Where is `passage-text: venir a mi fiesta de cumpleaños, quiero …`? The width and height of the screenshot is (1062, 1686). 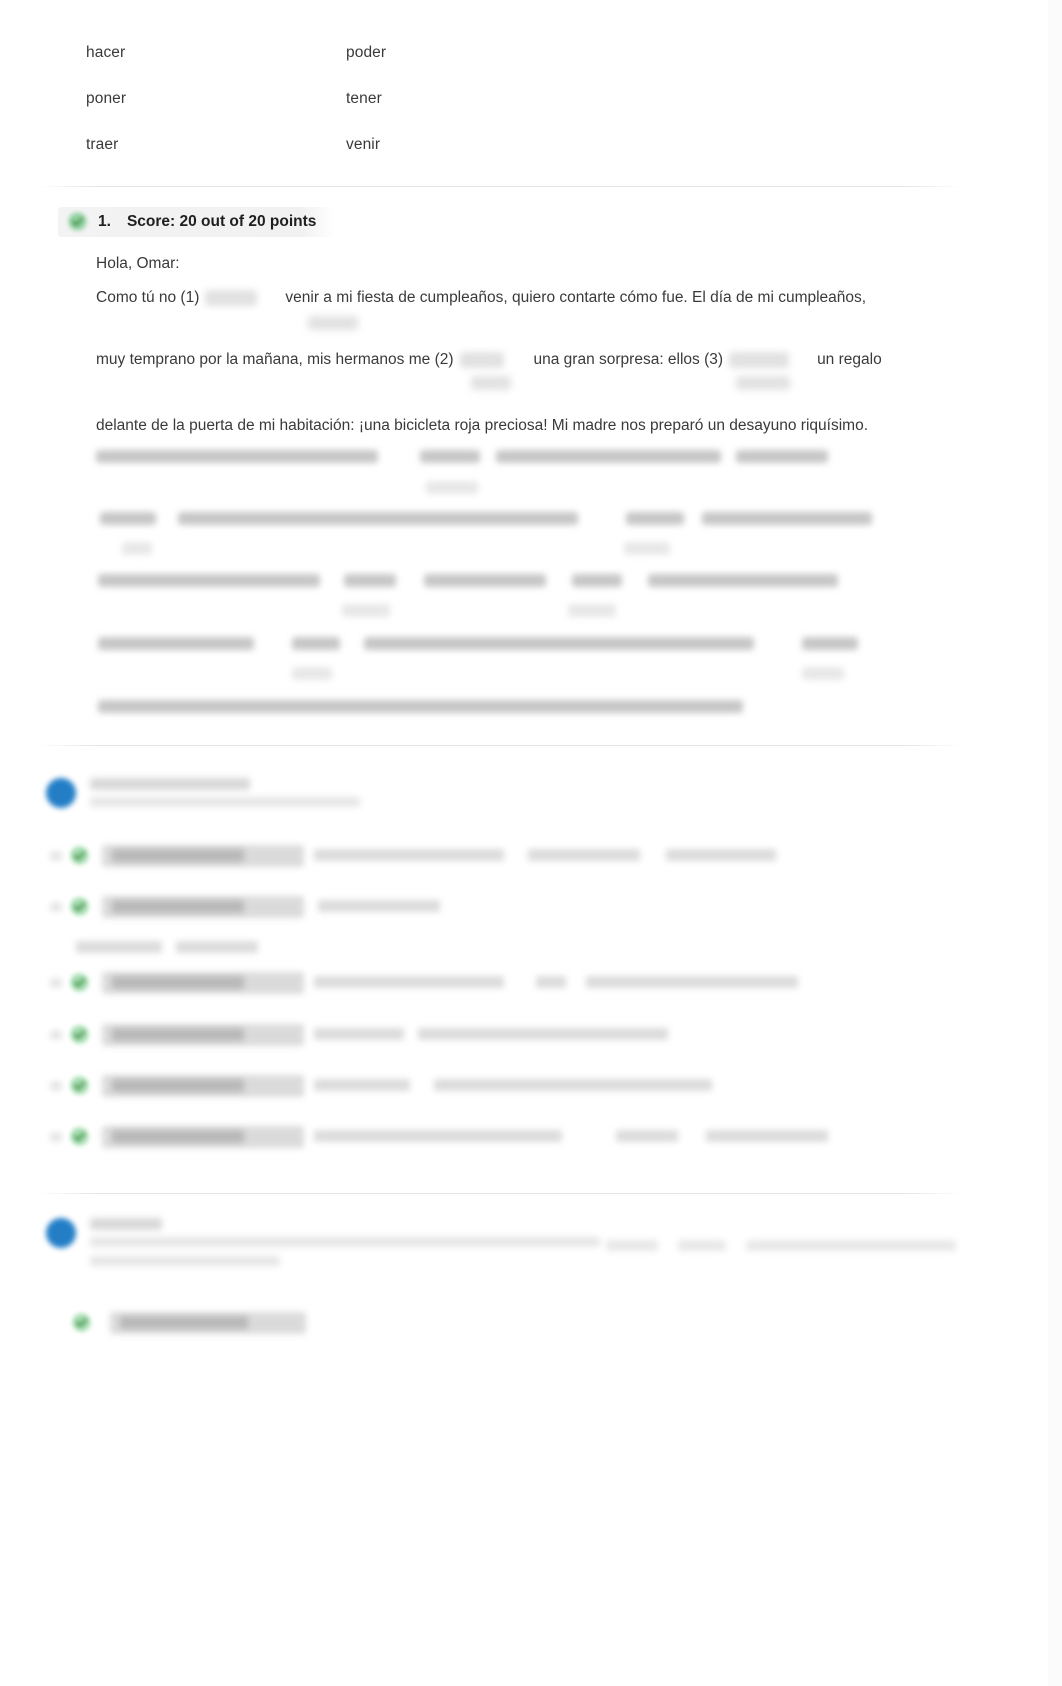
passage-text: venir a mi fiesta de cumpleaños, quiero … is located at coordinates (576, 297).